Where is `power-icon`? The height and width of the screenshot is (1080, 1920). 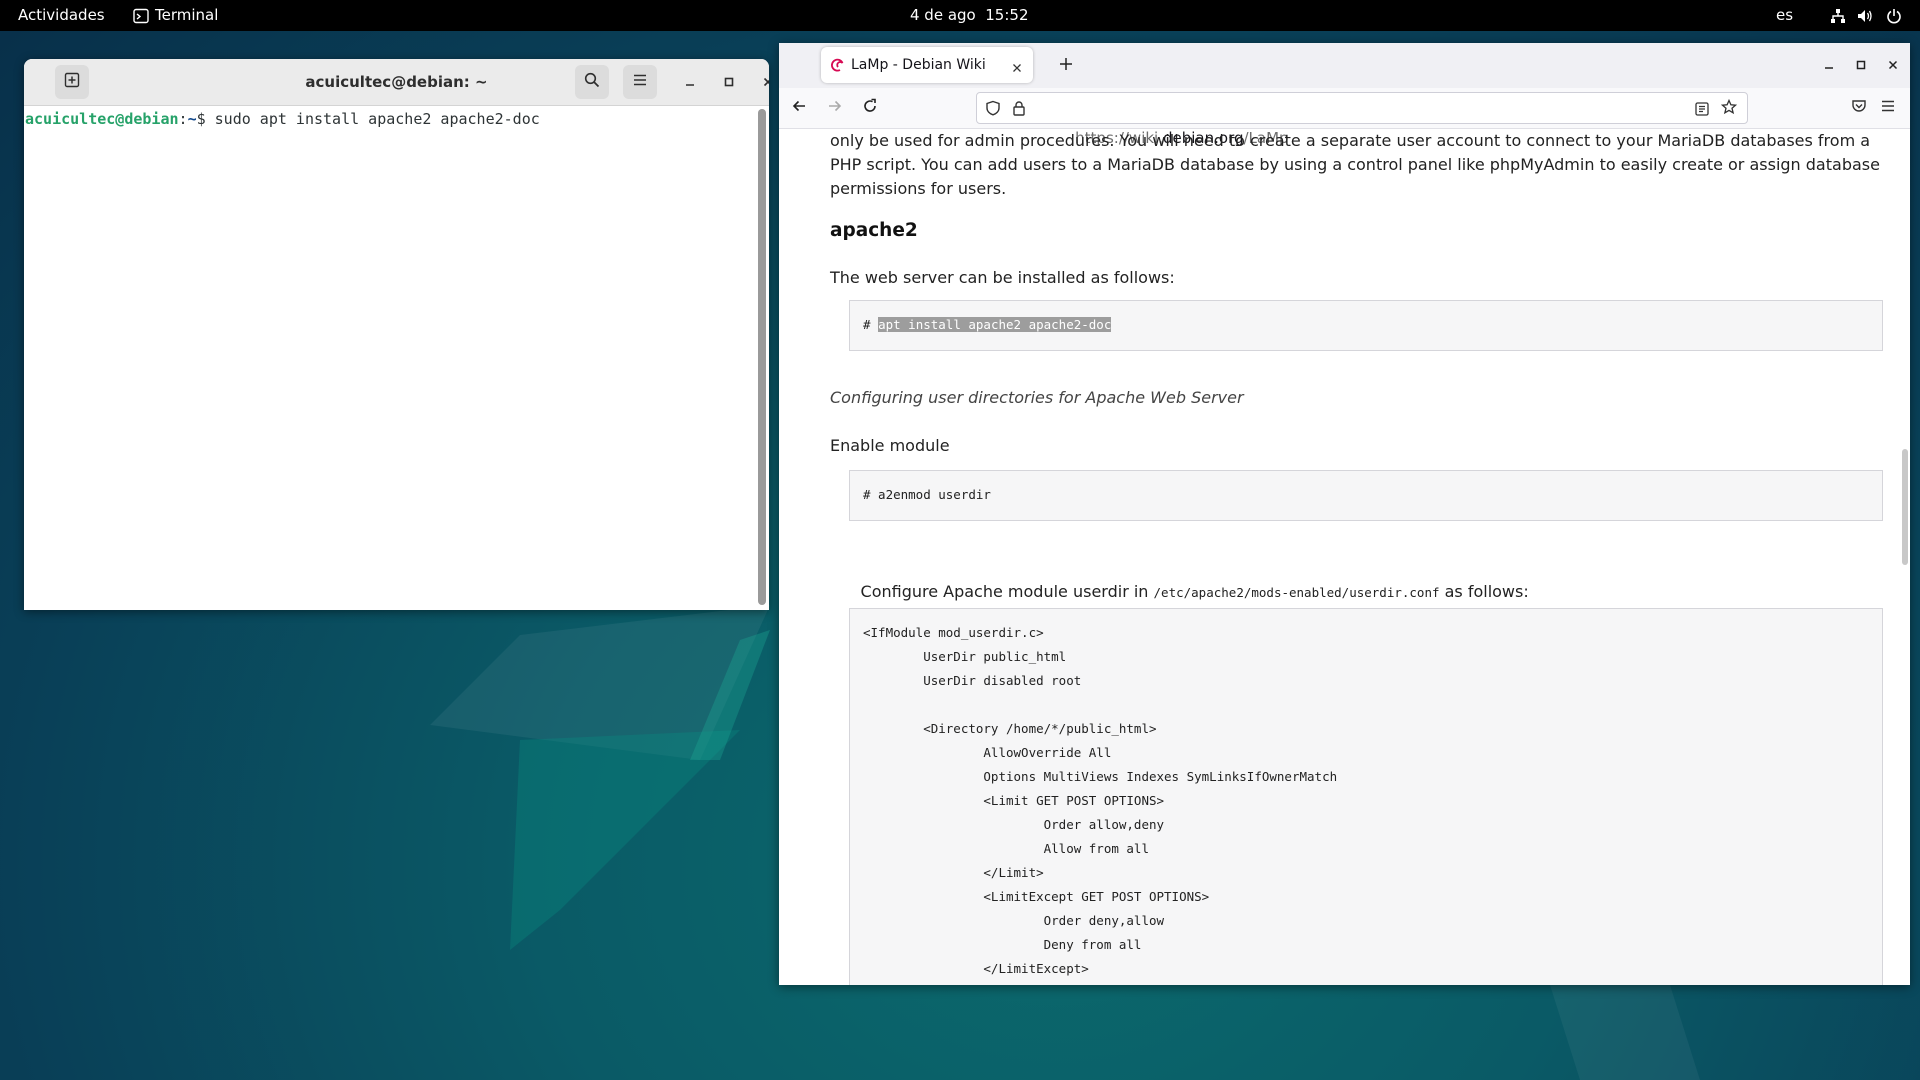
power-icon is located at coordinates (1894, 16).